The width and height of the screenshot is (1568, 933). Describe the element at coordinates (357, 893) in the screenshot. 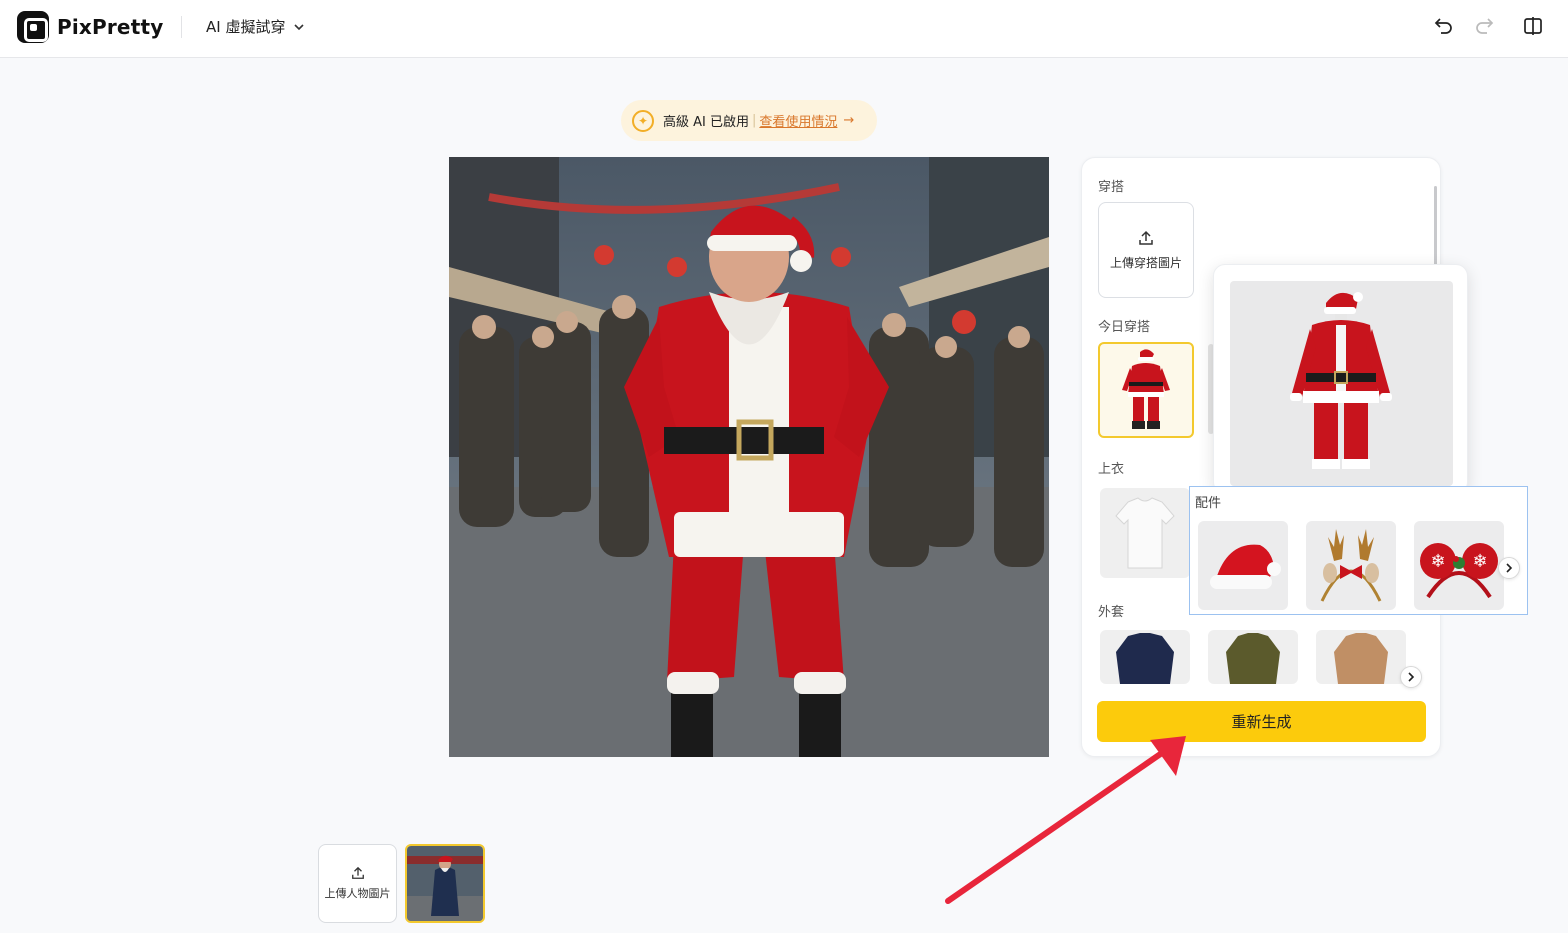

I see `upload-person-label: 上傳人物圖片` at that location.